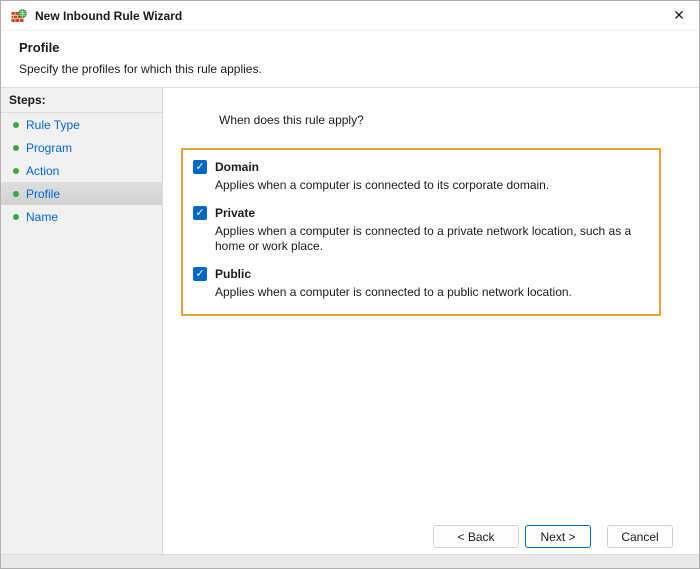  Describe the element at coordinates (350, 16) in the screenshot. I see `title-bar: New Inbound Rule Wizard ✕` at that location.